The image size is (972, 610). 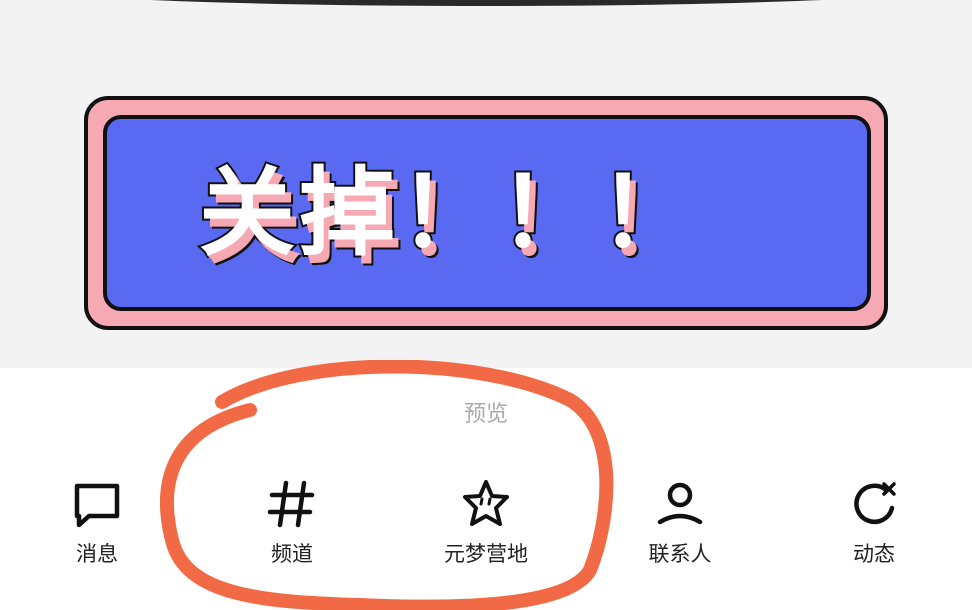 I want to click on chat-bubble-icon, so click(x=97, y=505).